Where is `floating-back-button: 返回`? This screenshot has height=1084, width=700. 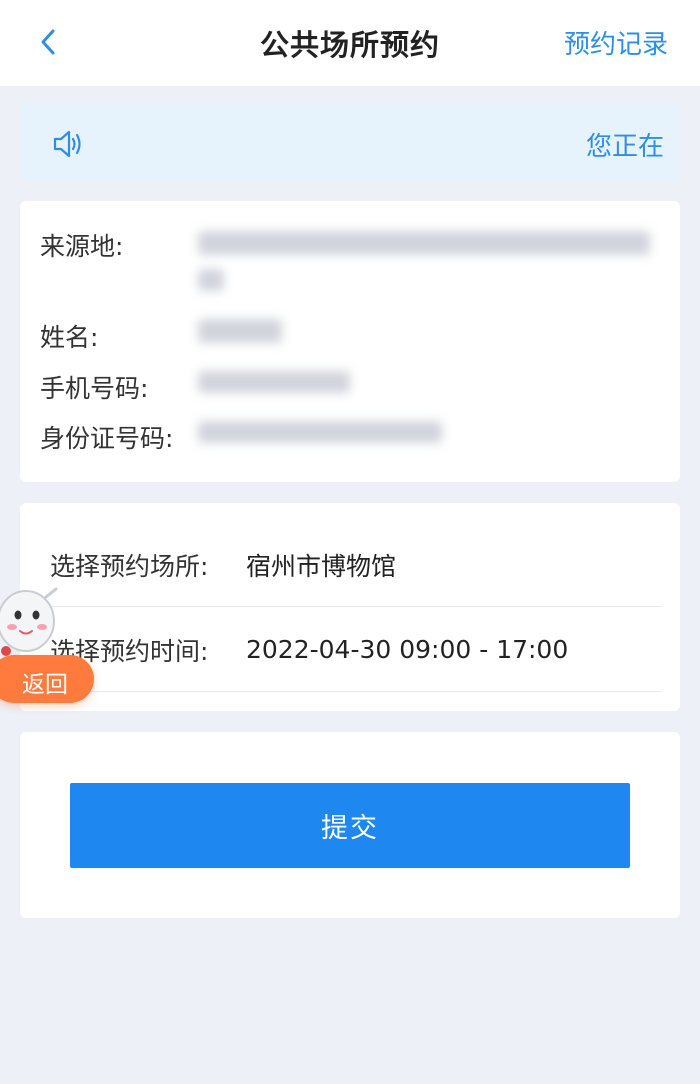 floating-back-button: 返回 is located at coordinates (48, 646).